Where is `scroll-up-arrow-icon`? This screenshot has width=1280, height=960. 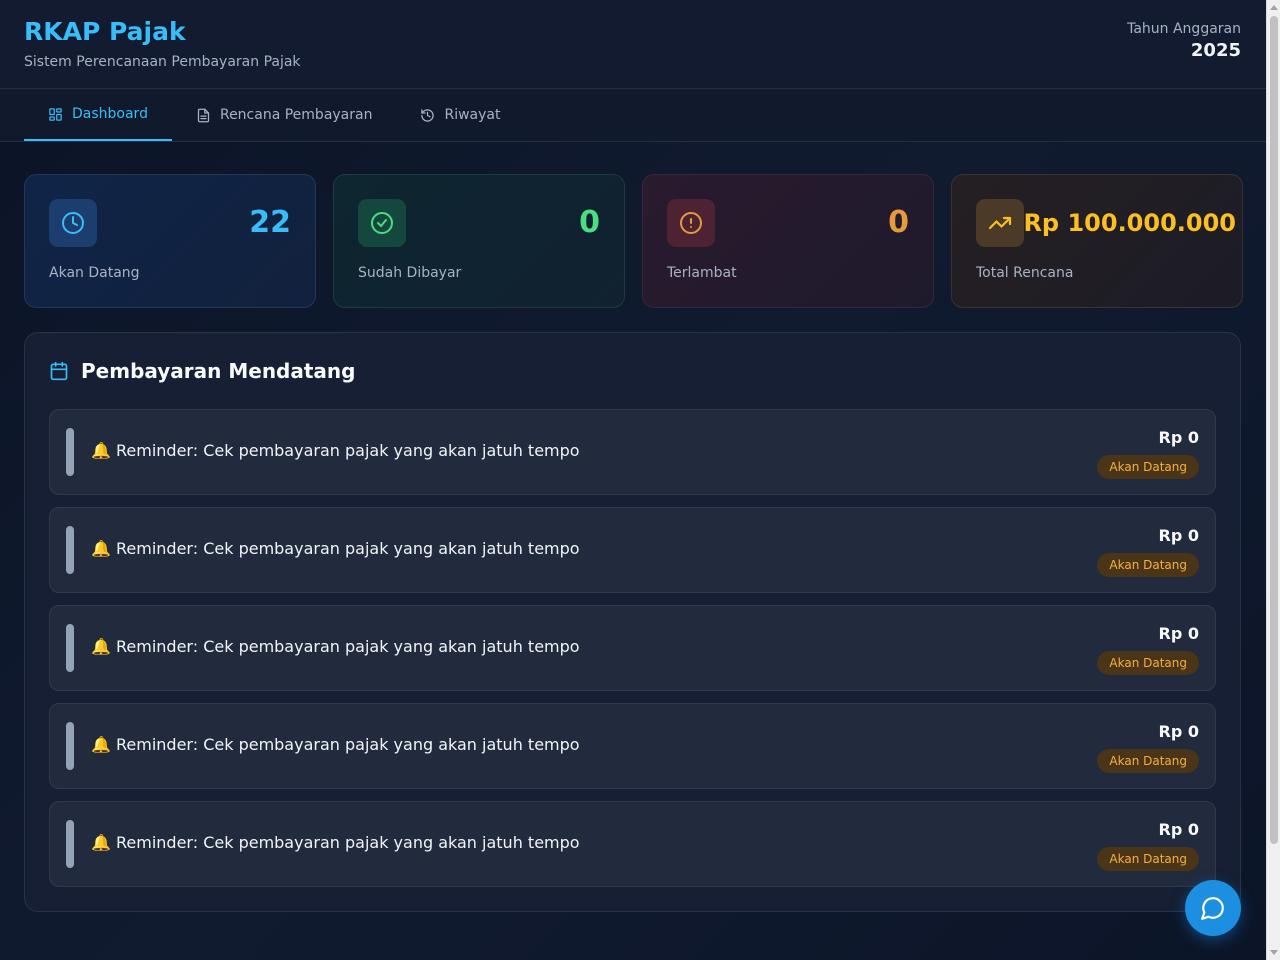 scroll-up-arrow-icon is located at coordinates (1274, 7).